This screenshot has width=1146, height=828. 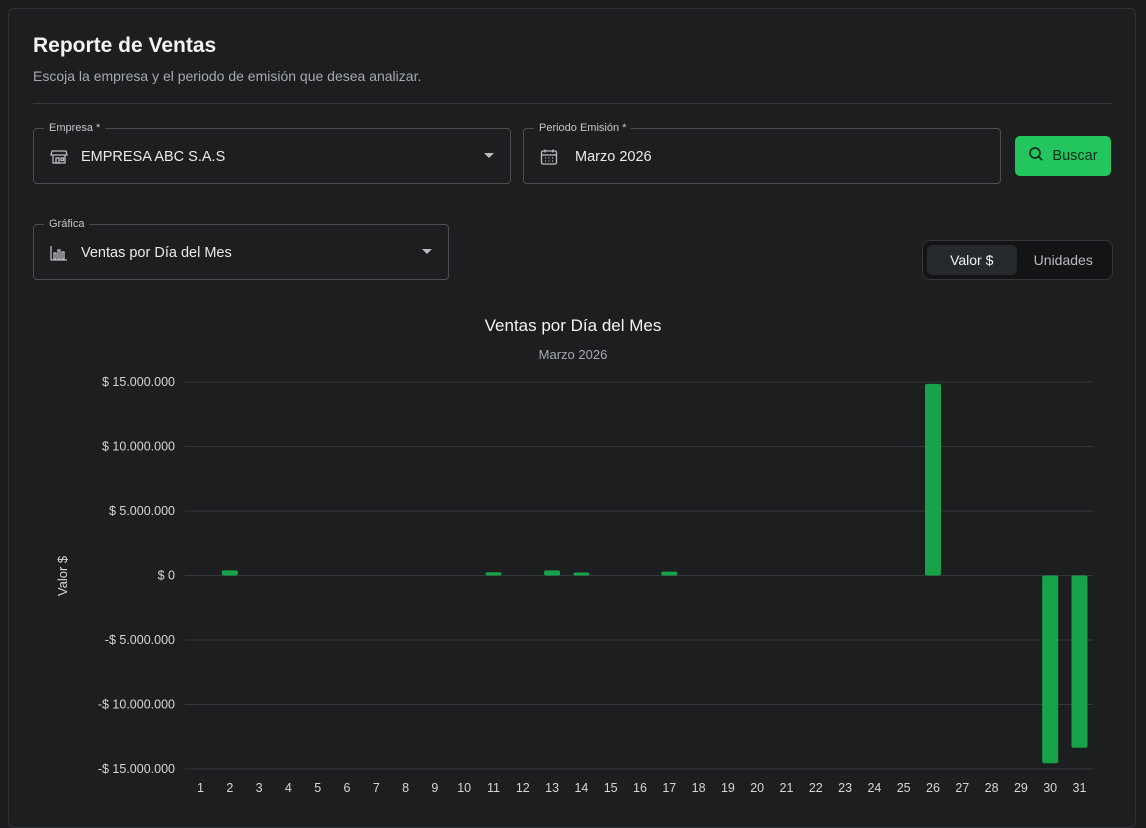 What do you see at coordinates (142, 511) in the screenshot?
I see `y-tick-label: $ 5.000.000` at bounding box center [142, 511].